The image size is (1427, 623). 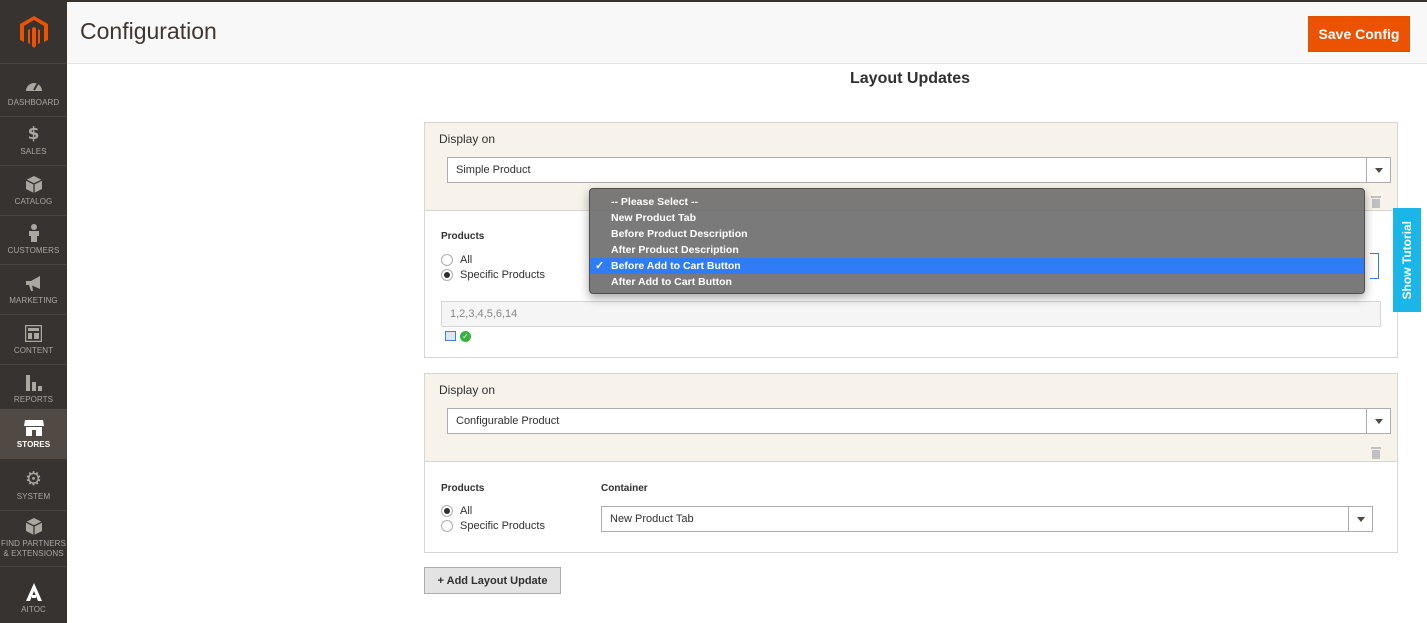 I want to click on magento-logo-icon, so click(x=33, y=31).